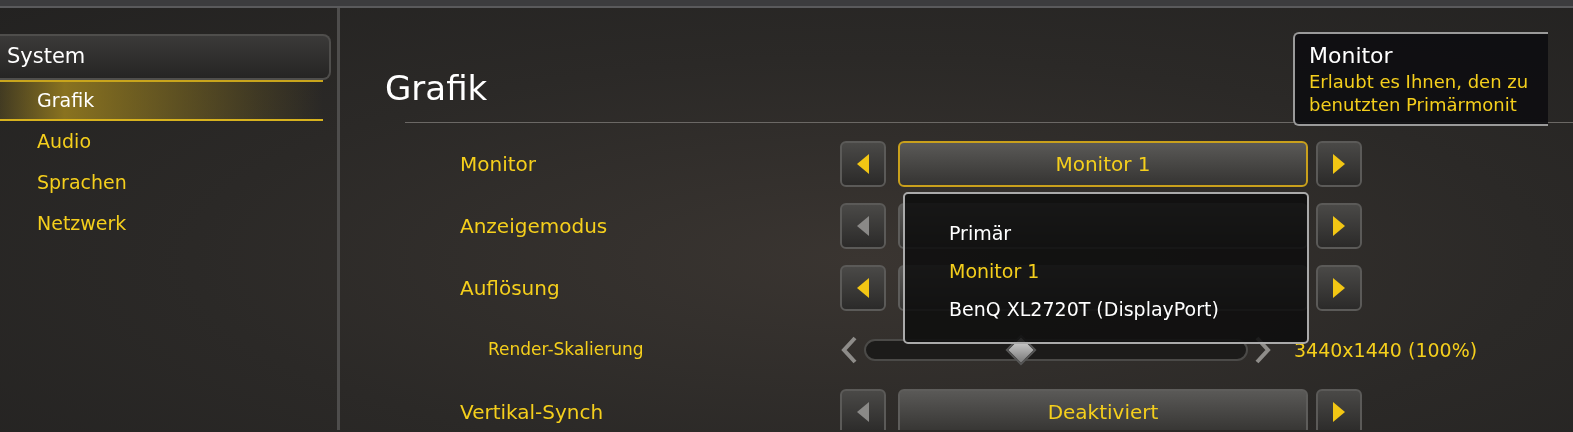 The image size is (1573, 432). What do you see at coordinates (532, 412) in the screenshot?
I see `setting-label: Vertikal-Synch` at bounding box center [532, 412].